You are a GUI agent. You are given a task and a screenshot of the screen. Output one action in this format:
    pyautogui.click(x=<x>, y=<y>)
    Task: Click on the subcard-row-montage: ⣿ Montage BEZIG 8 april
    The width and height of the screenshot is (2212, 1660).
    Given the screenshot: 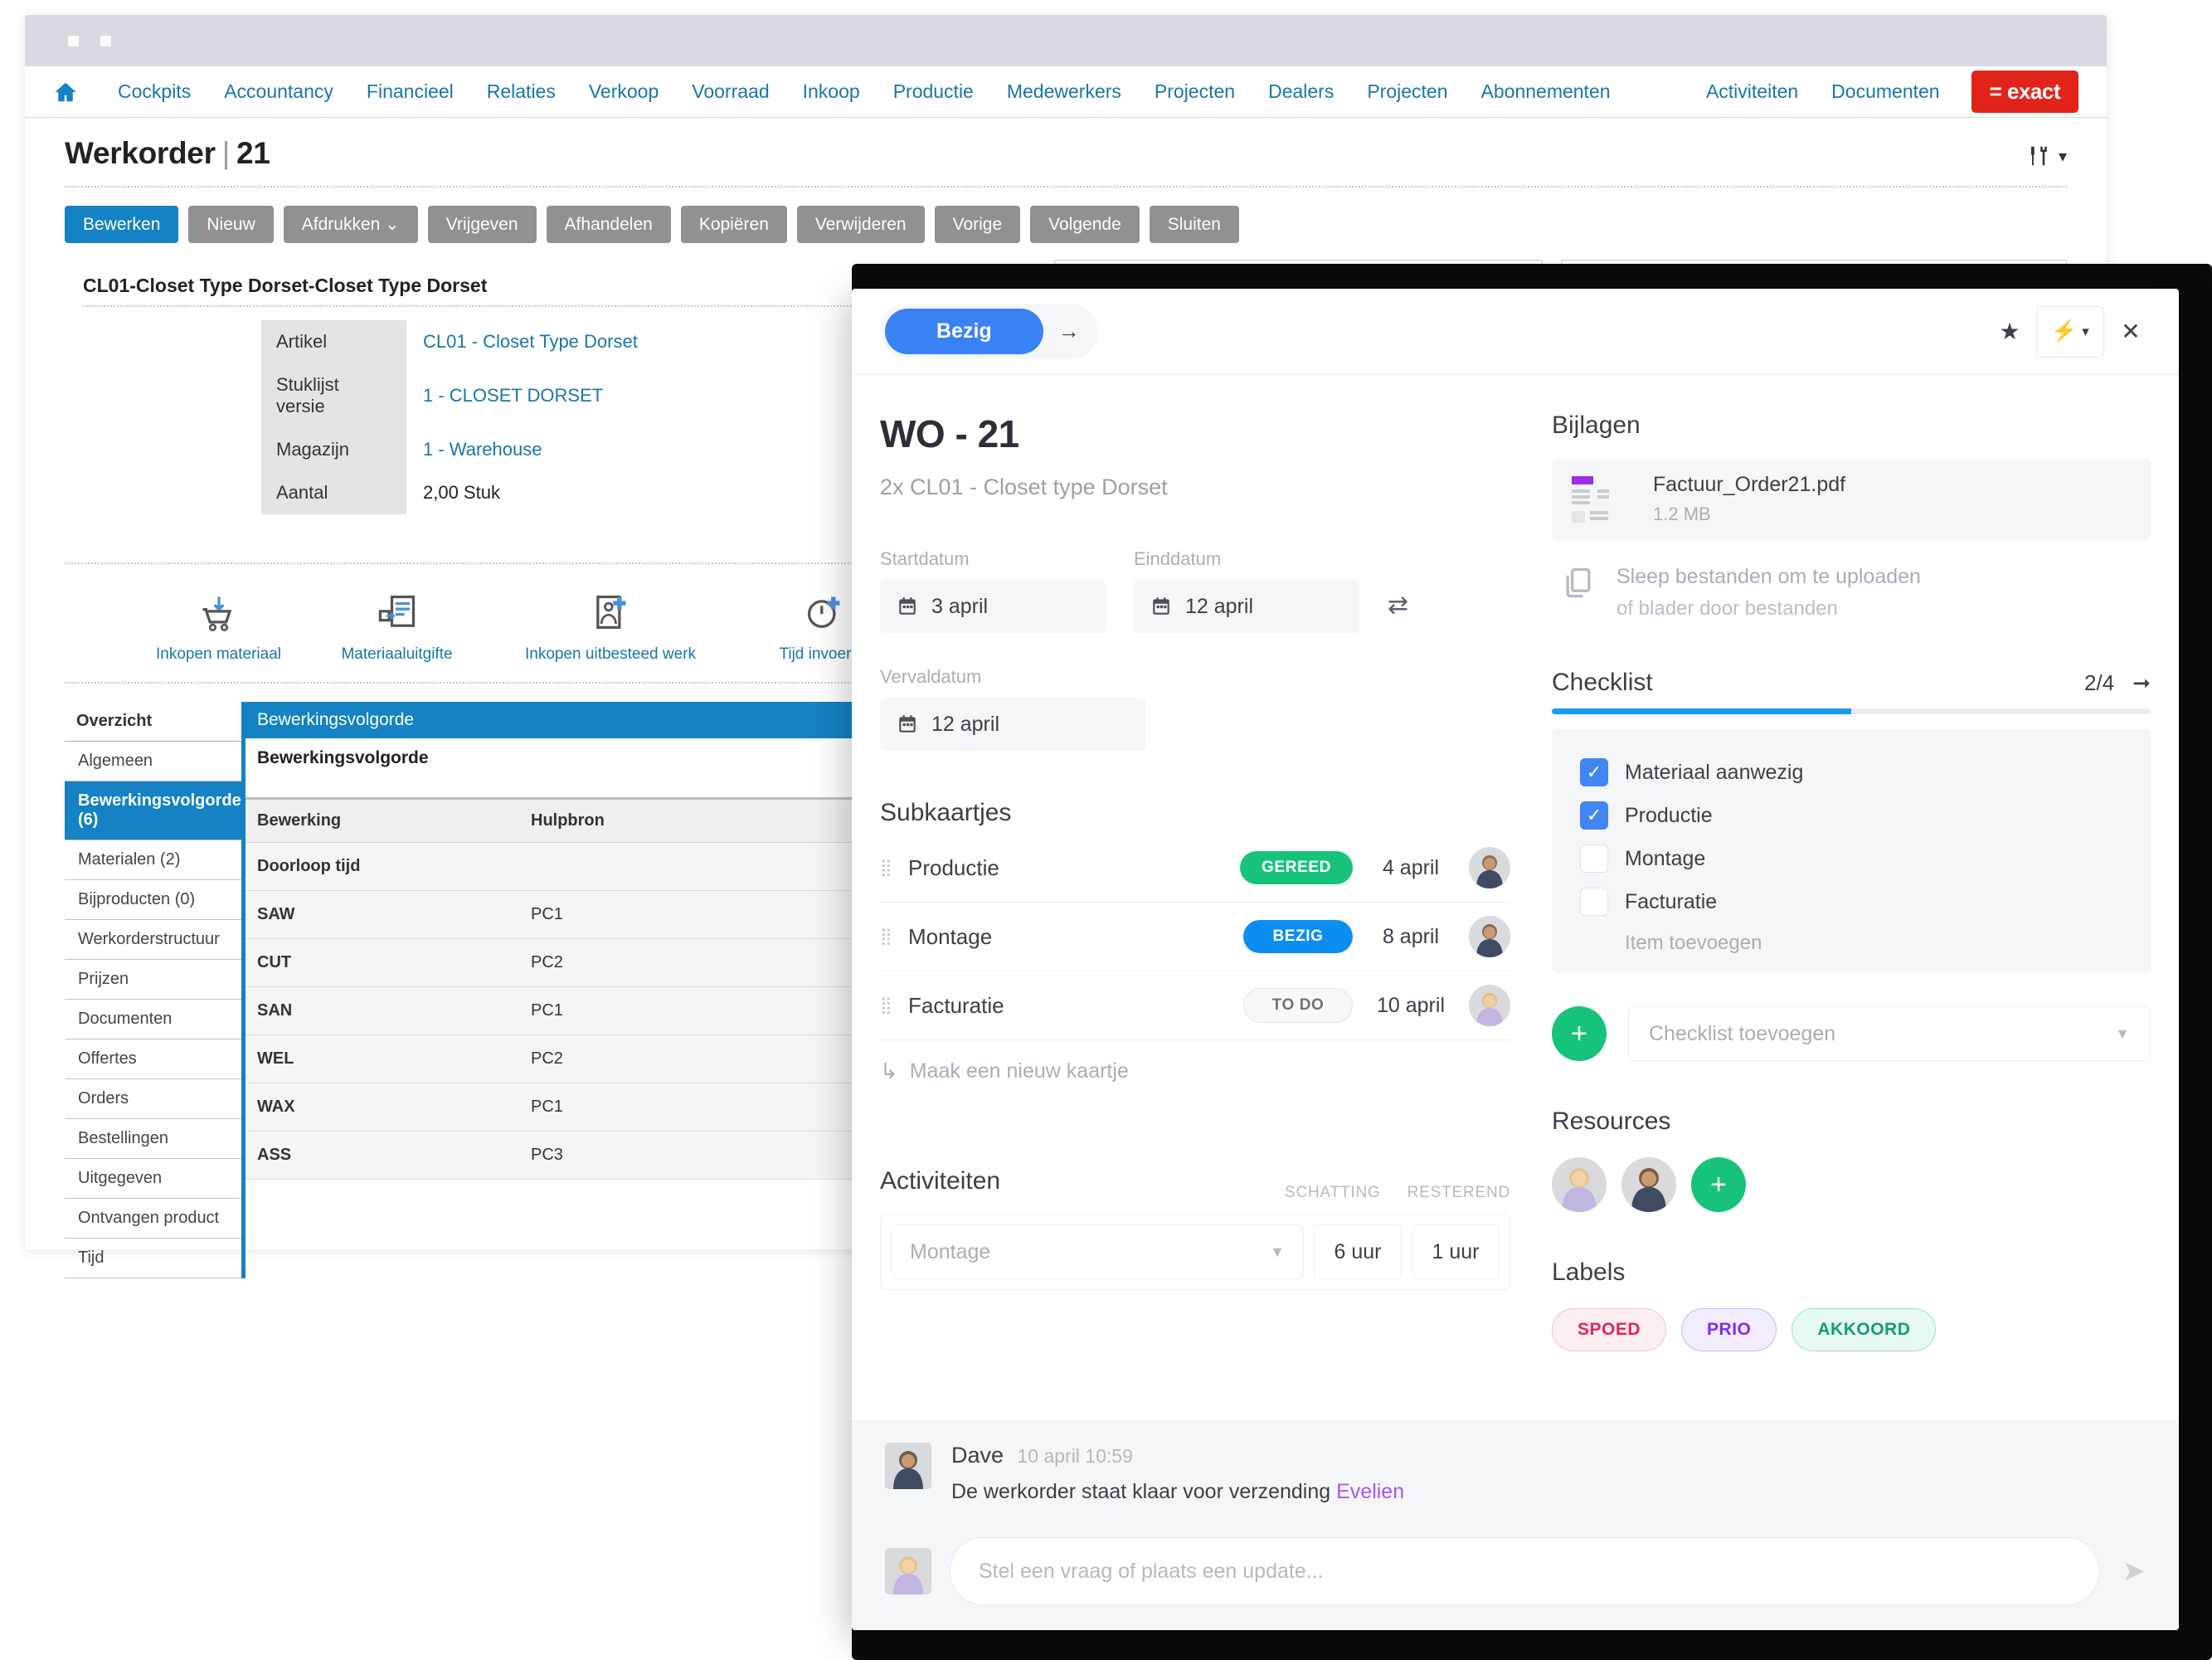 What is the action you would take?
    pyautogui.click(x=1195, y=937)
    